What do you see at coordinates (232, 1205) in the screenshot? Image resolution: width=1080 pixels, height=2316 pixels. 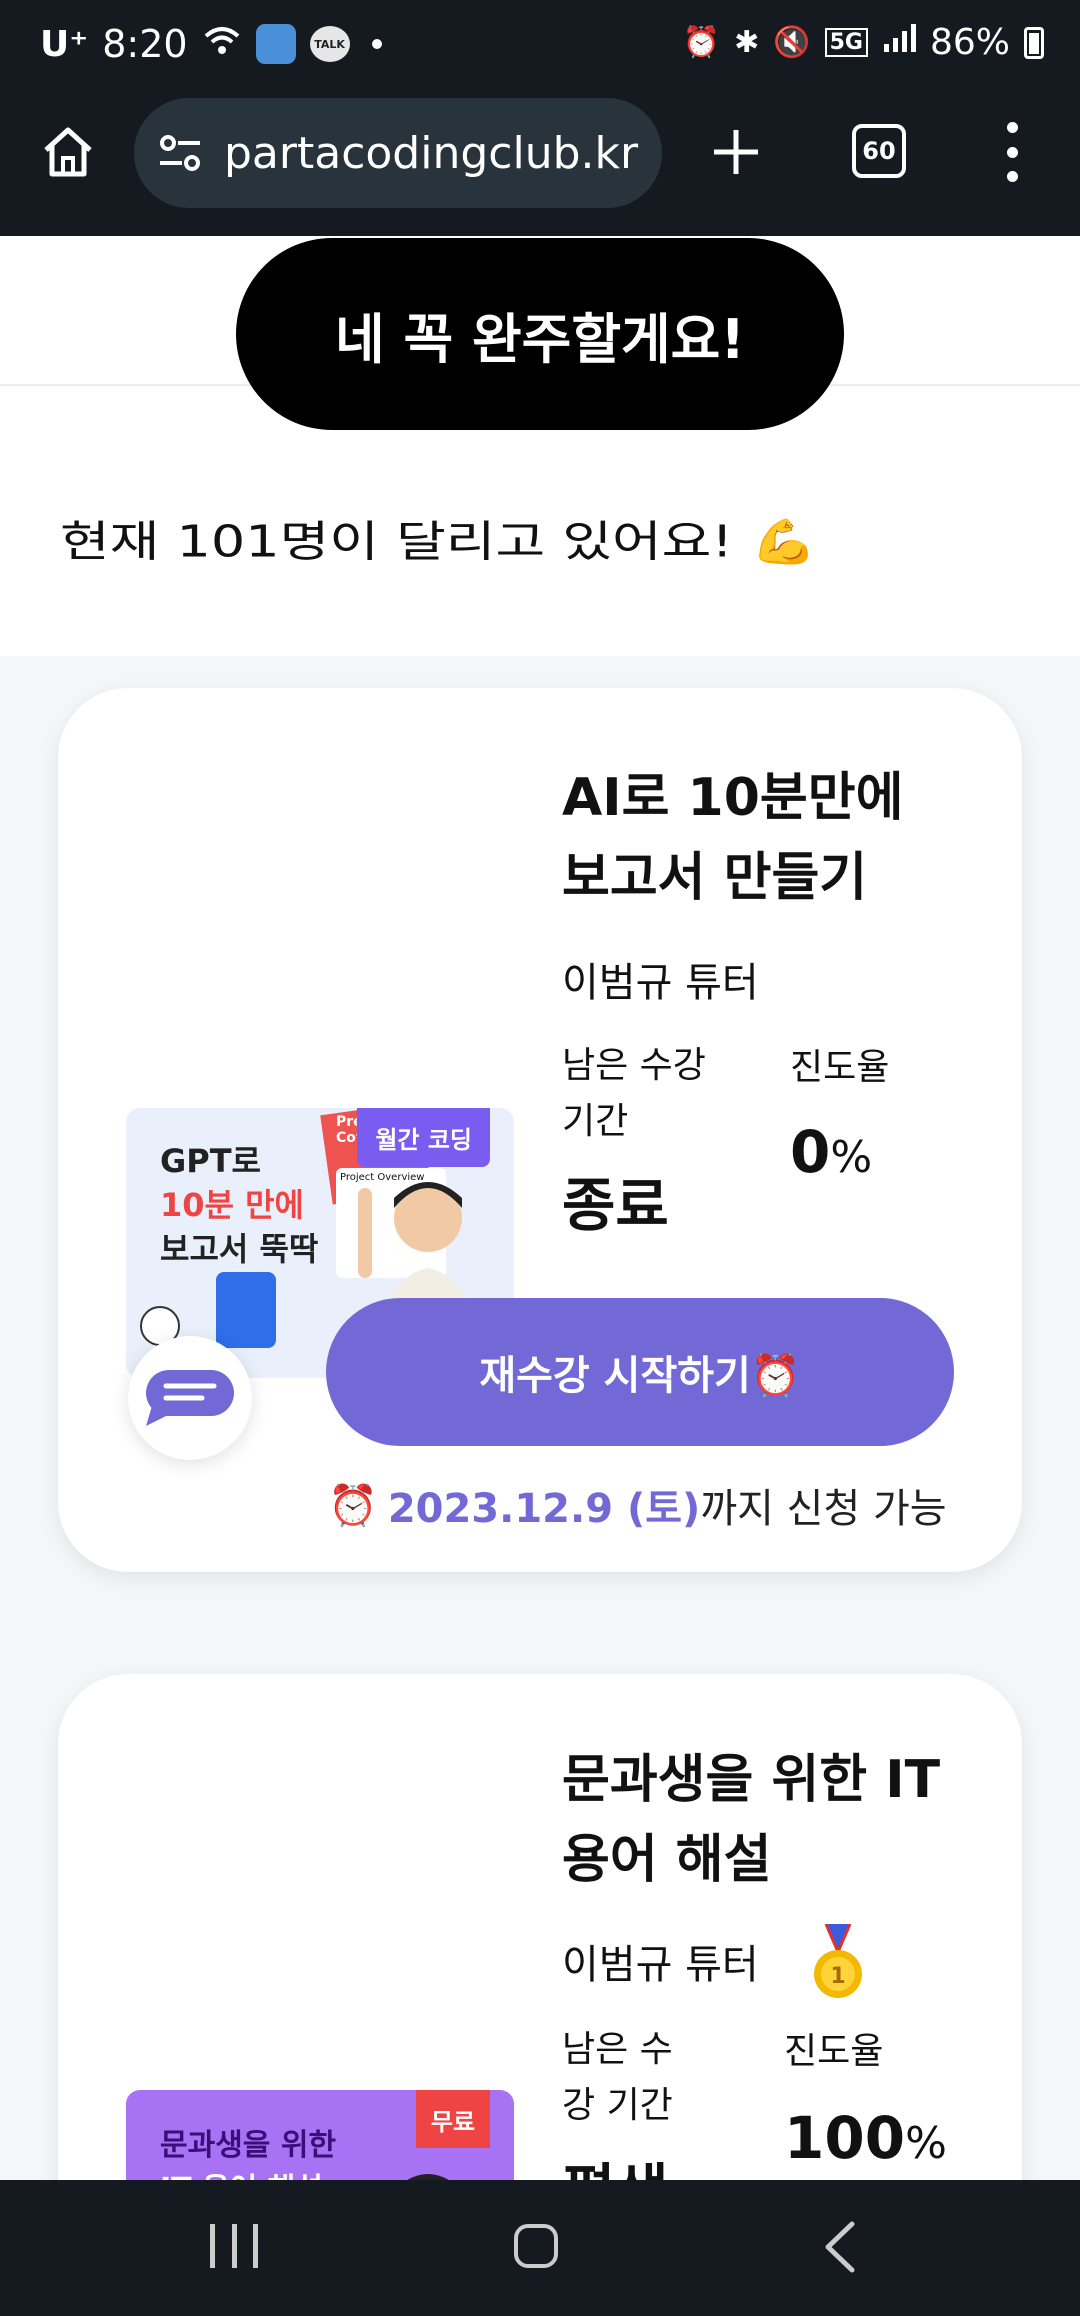 I see `thumb-title-line2: 10분 만에` at bounding box center [232, 1205].